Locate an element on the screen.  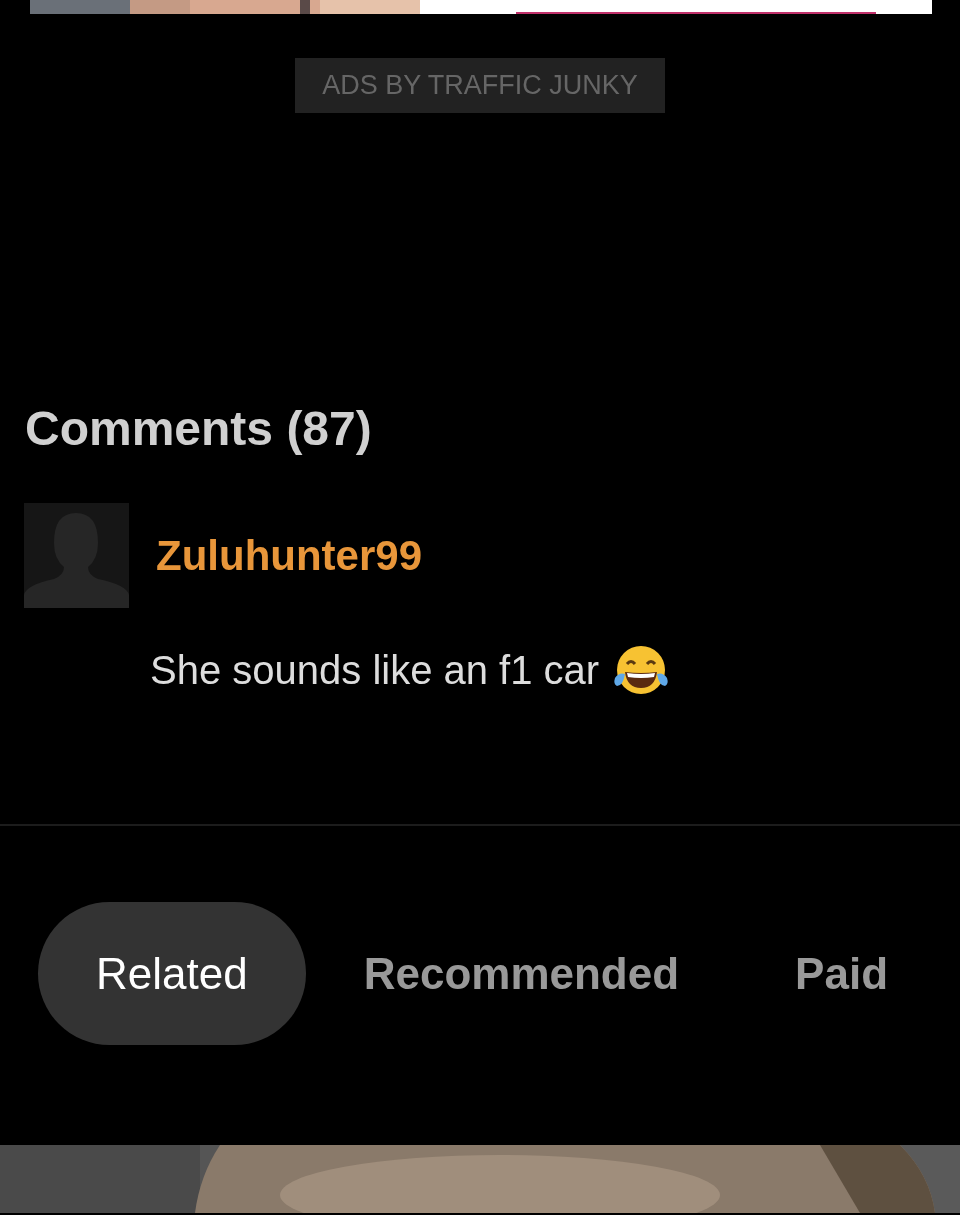
laughing-emoji-icon is located at coordinates (641, 670).